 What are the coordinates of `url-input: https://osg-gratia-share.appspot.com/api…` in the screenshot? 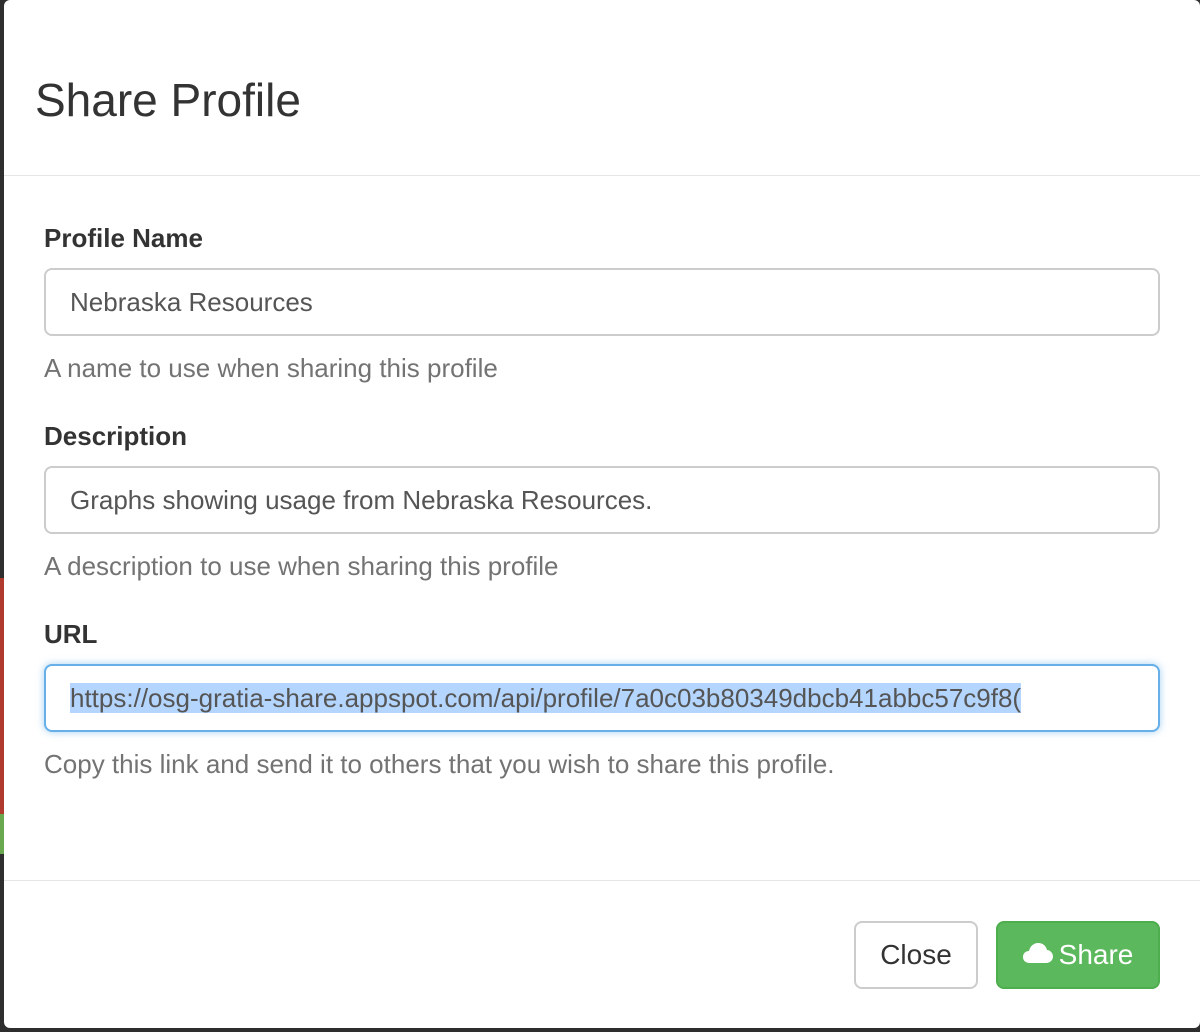 It's located at (602, 698).